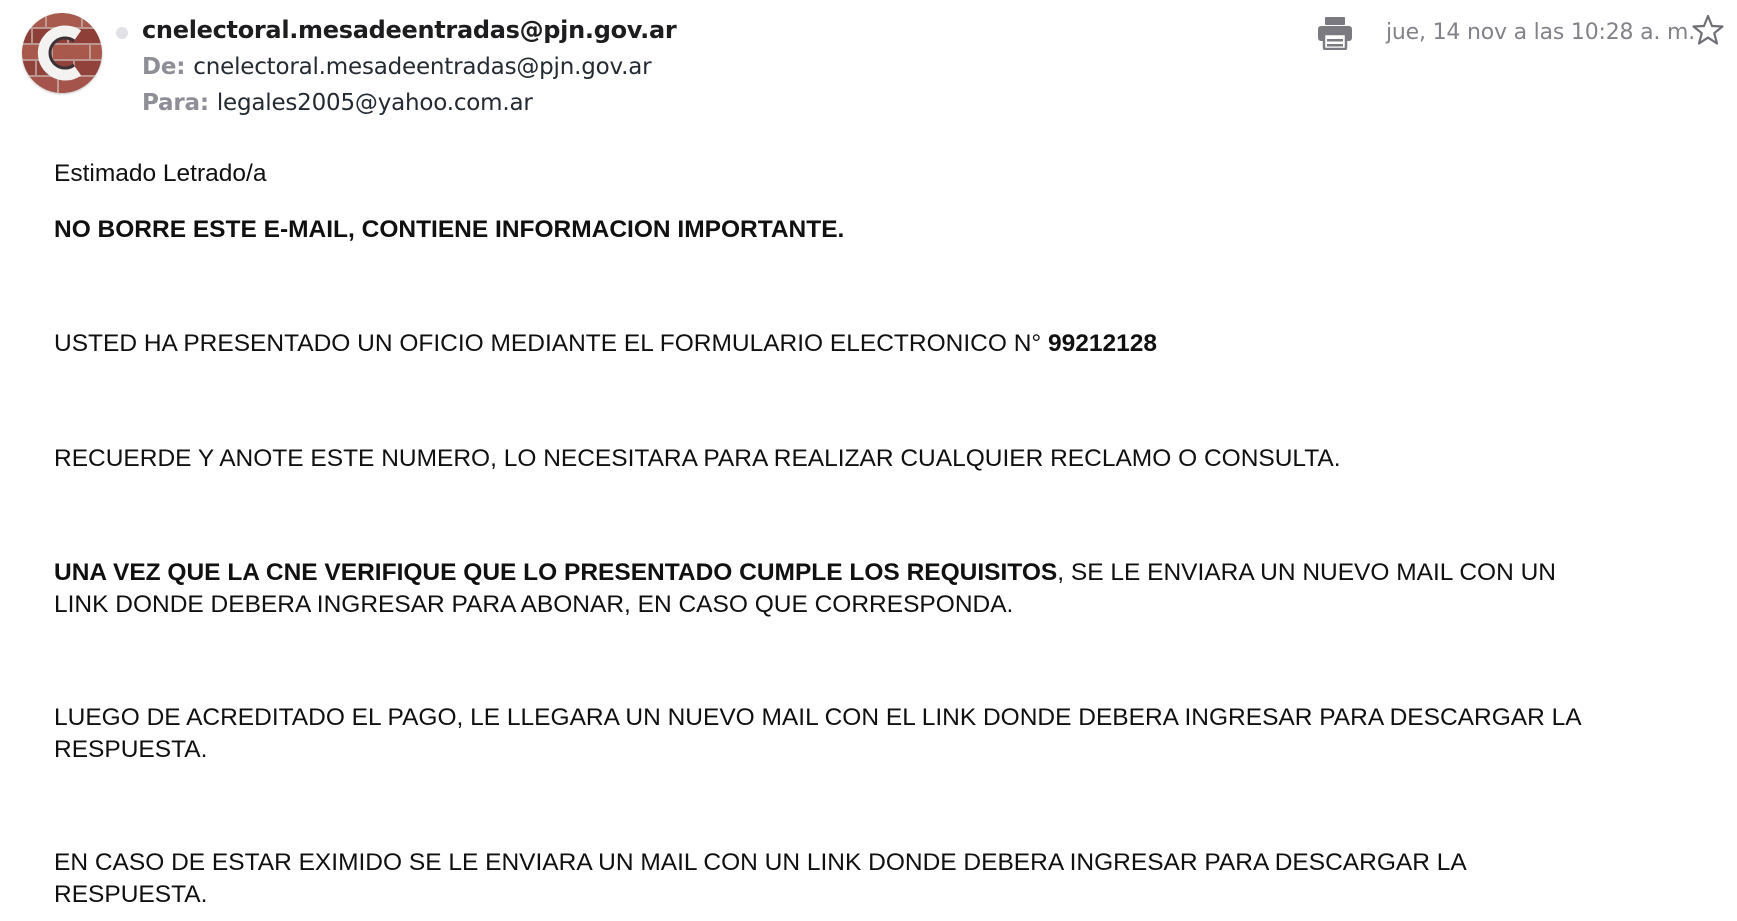  What do you see at coordinates (422, 67) in the screenshot?
I see `from-address: cnelectoral.mesadeentradas@pjn.gov.ar` at bounding box center [422, 67].